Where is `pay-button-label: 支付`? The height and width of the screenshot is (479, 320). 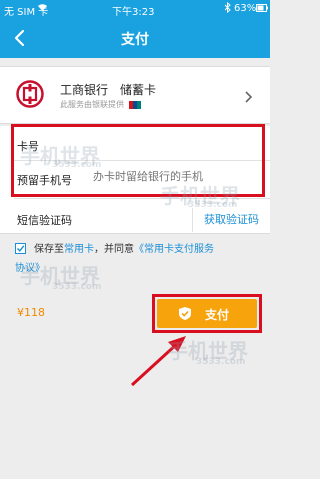
pay-button-label: 支付 is located at coordinates (217, 315).